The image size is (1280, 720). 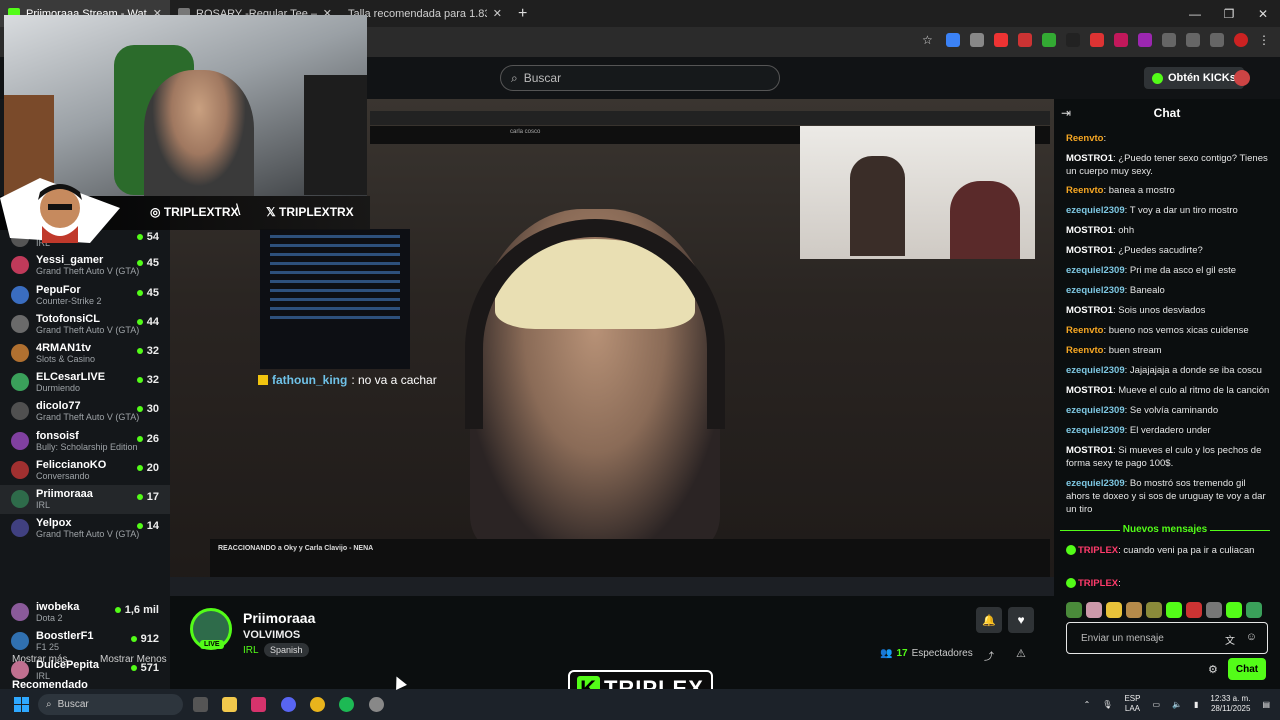 What do you see at coordinates (1265, 40) in the screenshot?
I see `more-icon: ⋮` at bounding box center [1265, 40].